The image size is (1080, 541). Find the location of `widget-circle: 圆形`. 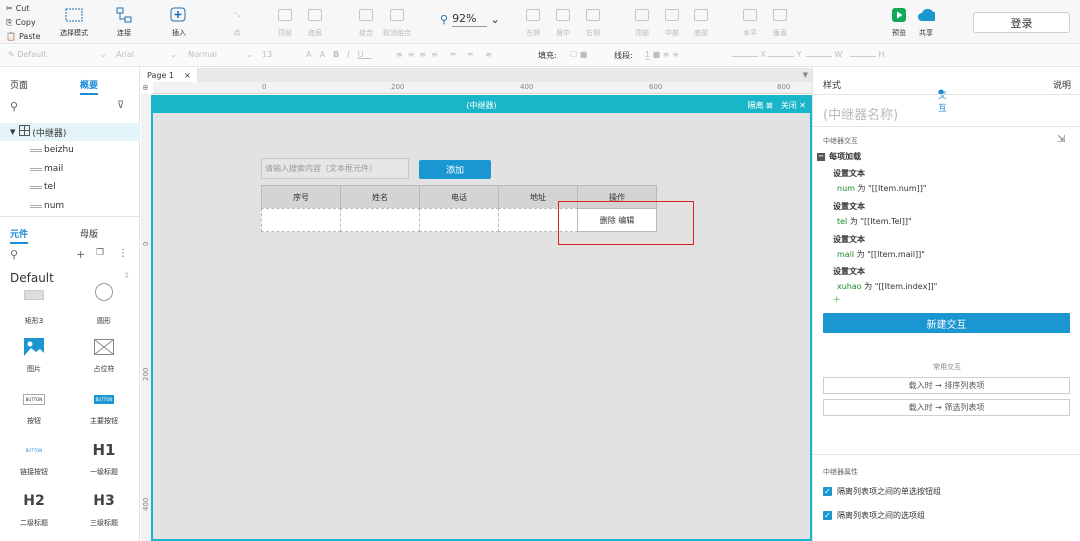

widget-circle: 圆形 is located at coordinates (104, 304).